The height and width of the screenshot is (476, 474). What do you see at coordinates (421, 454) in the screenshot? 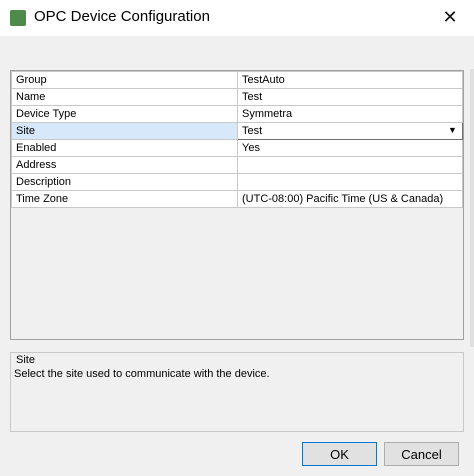
I see `cancel-button: Cancel` at bounding box center [421, 454].